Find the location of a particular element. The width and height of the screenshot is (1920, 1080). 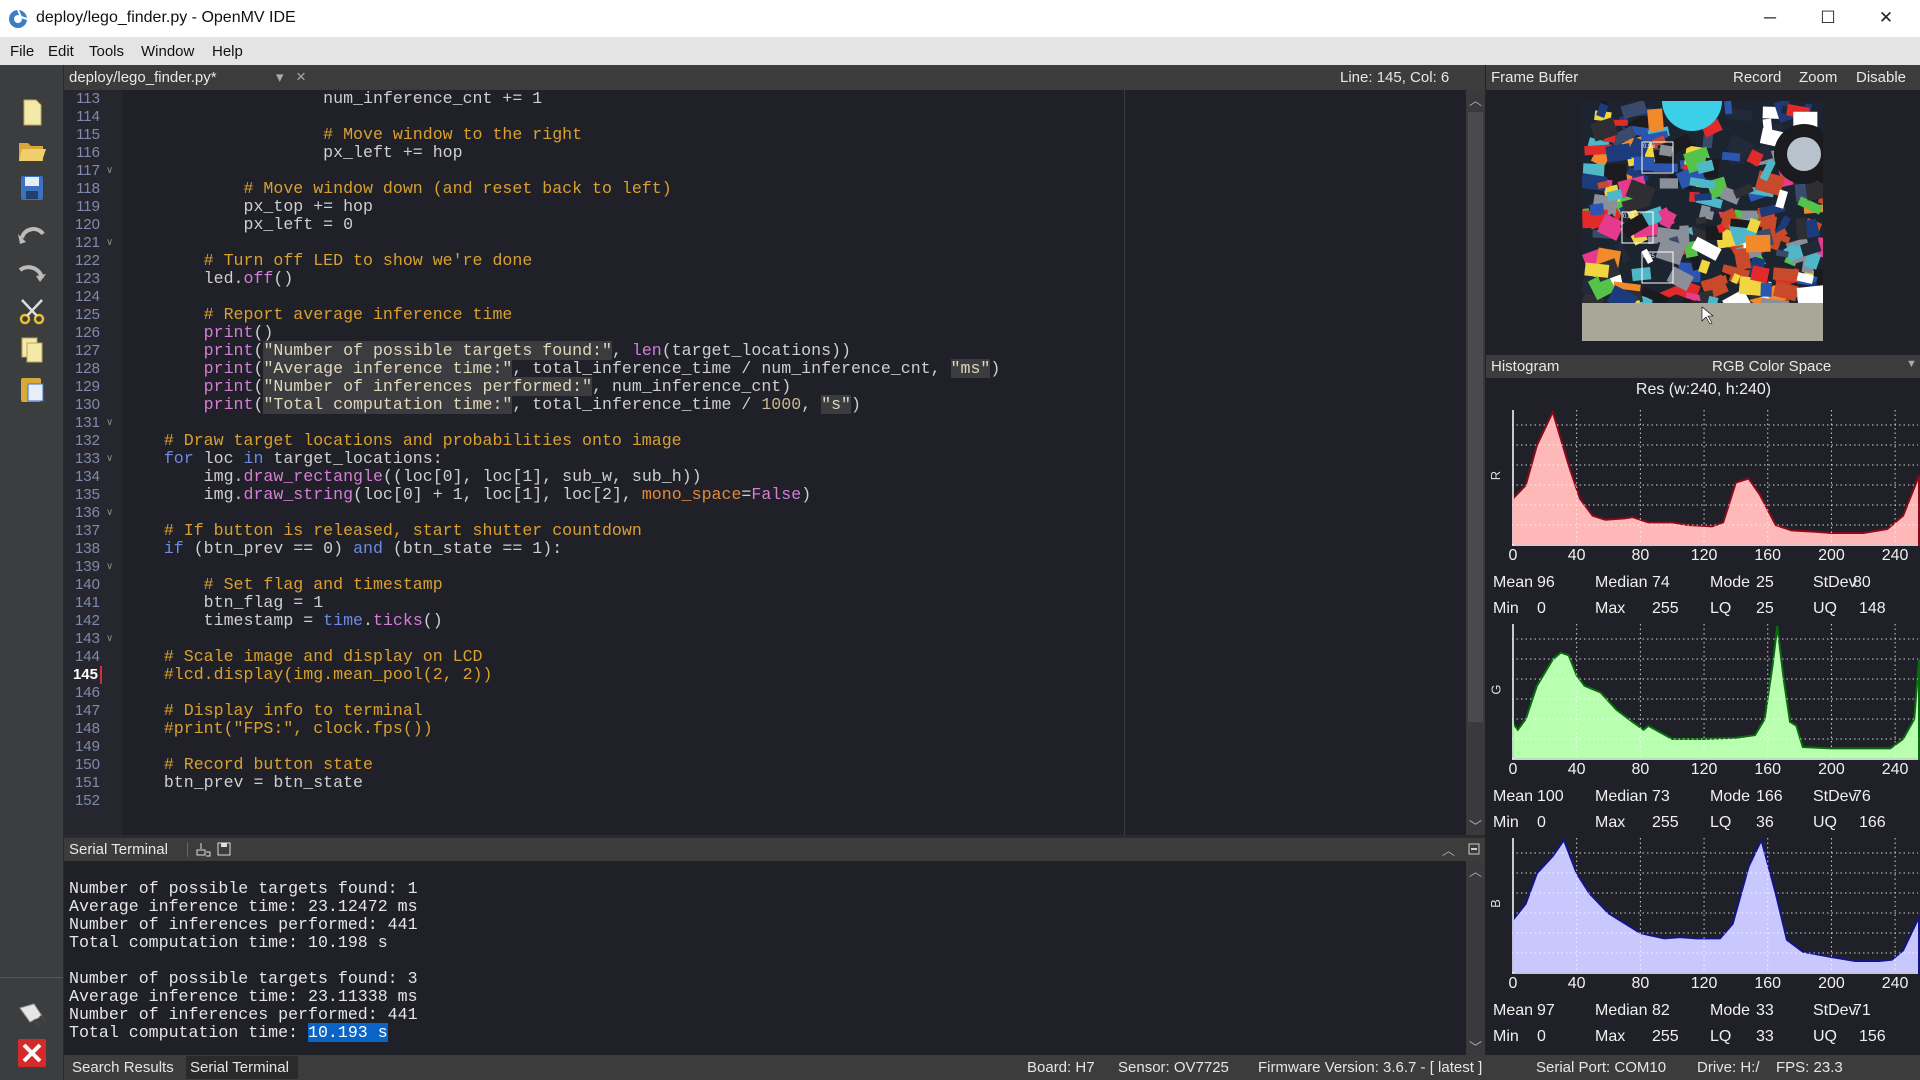

save-icon is located at coordinates (32, 188).